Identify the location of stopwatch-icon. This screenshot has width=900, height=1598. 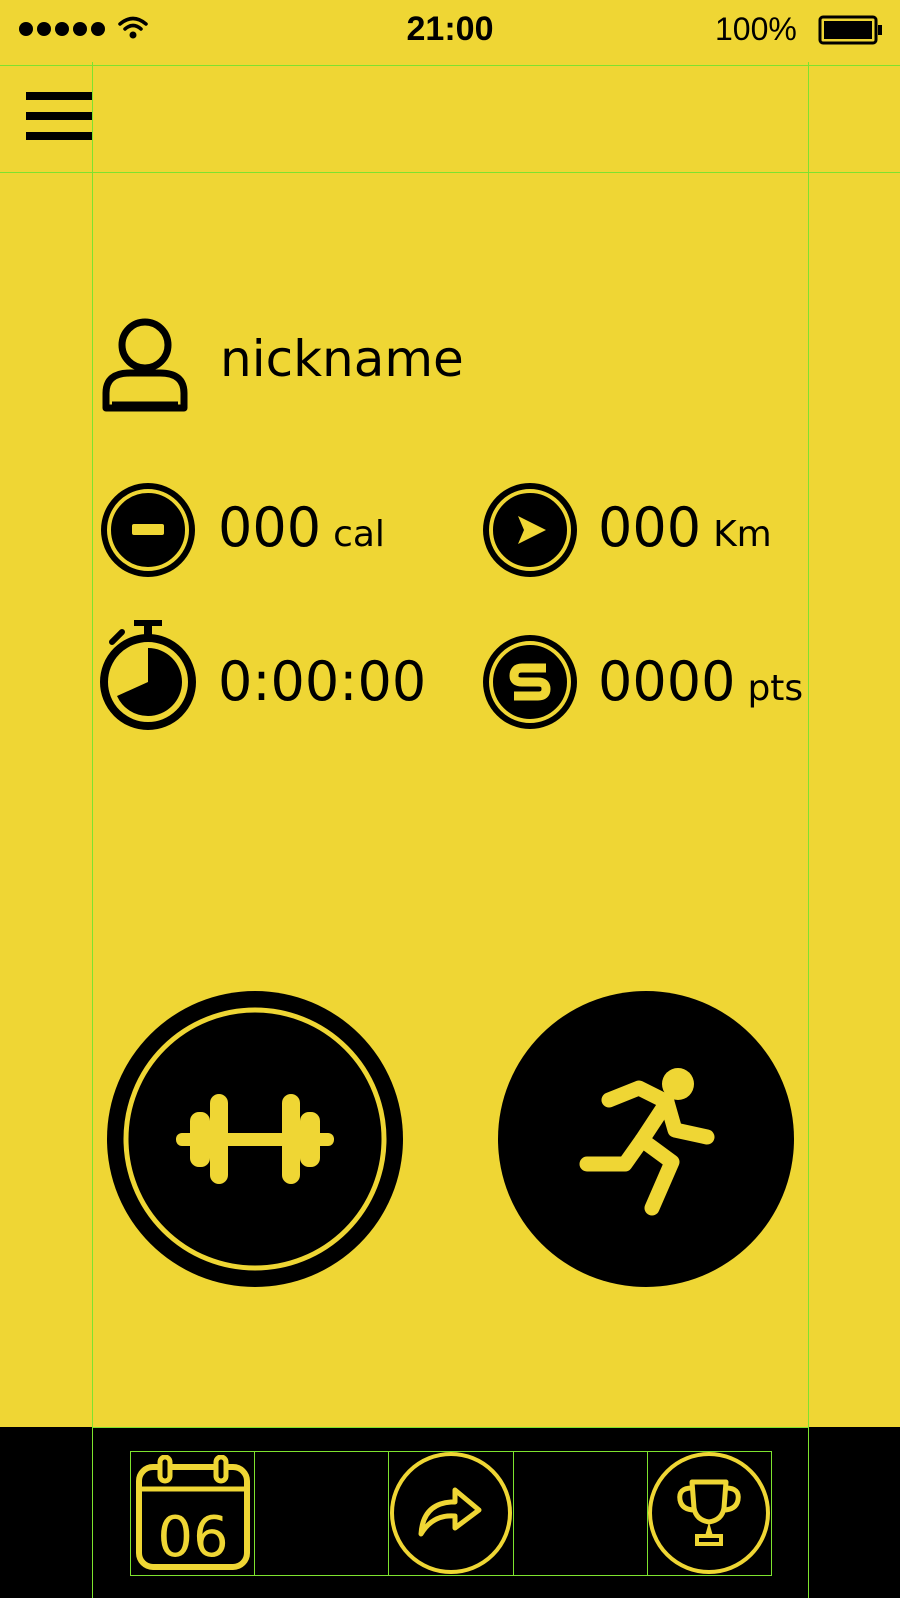
(148, 675).